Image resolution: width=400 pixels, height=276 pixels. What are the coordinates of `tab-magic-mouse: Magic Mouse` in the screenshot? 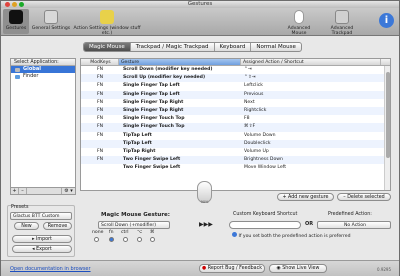 It's located at (107, 47).